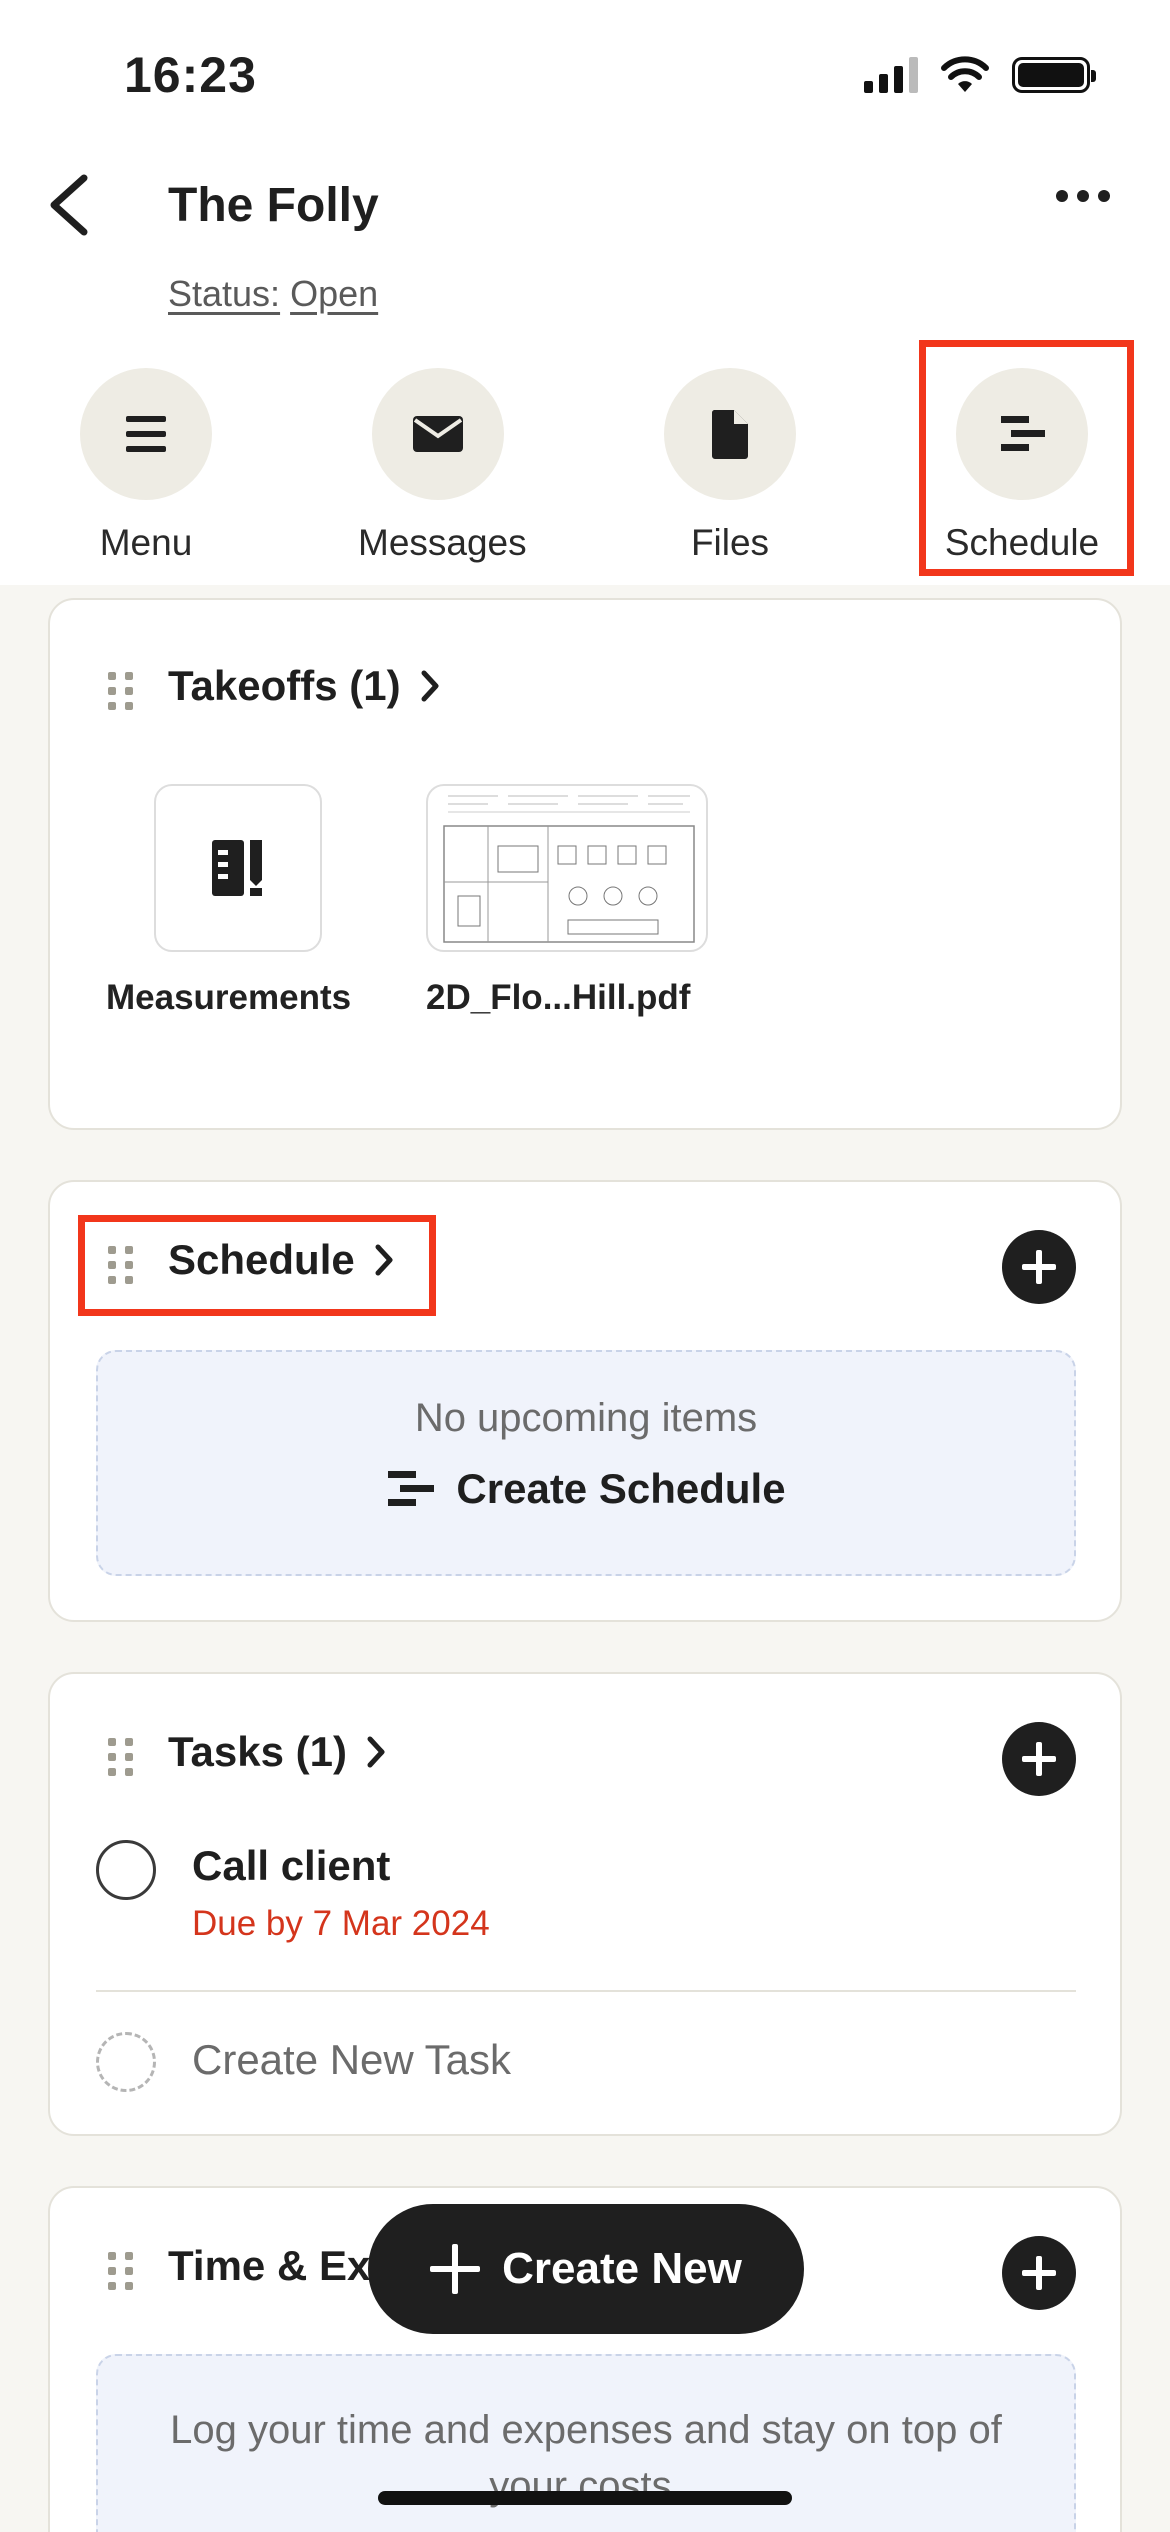 This screenshot has width=1170, height=2532. I want to click on files-label: Files, so click(730, 542).